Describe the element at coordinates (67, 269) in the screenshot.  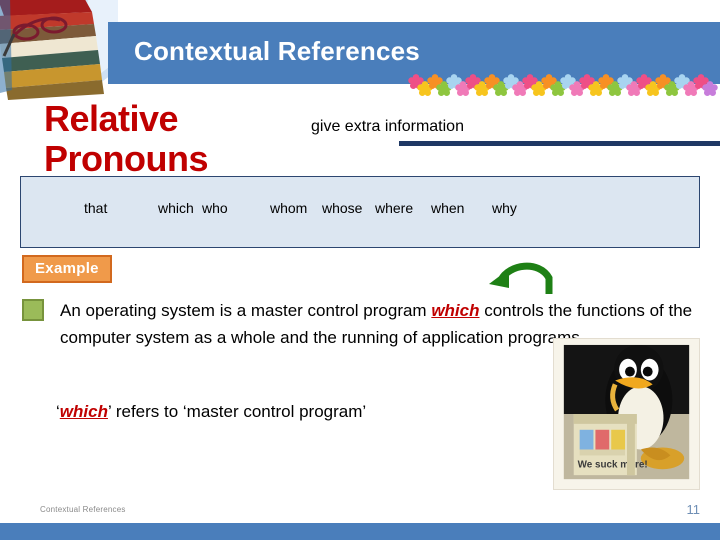
I see `example-badge: Example` at that location.